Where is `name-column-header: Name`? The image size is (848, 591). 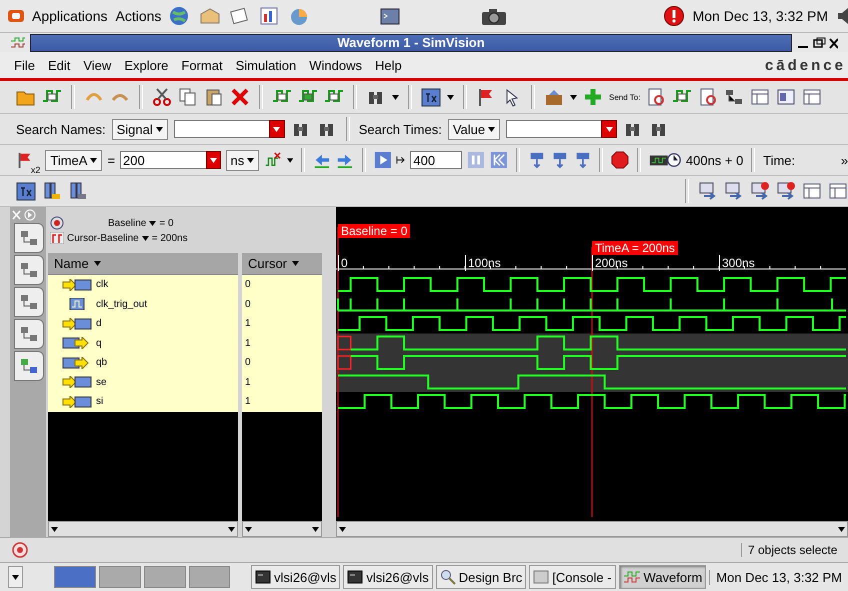
name-column-header: Name is located at coordinates (143, 264).